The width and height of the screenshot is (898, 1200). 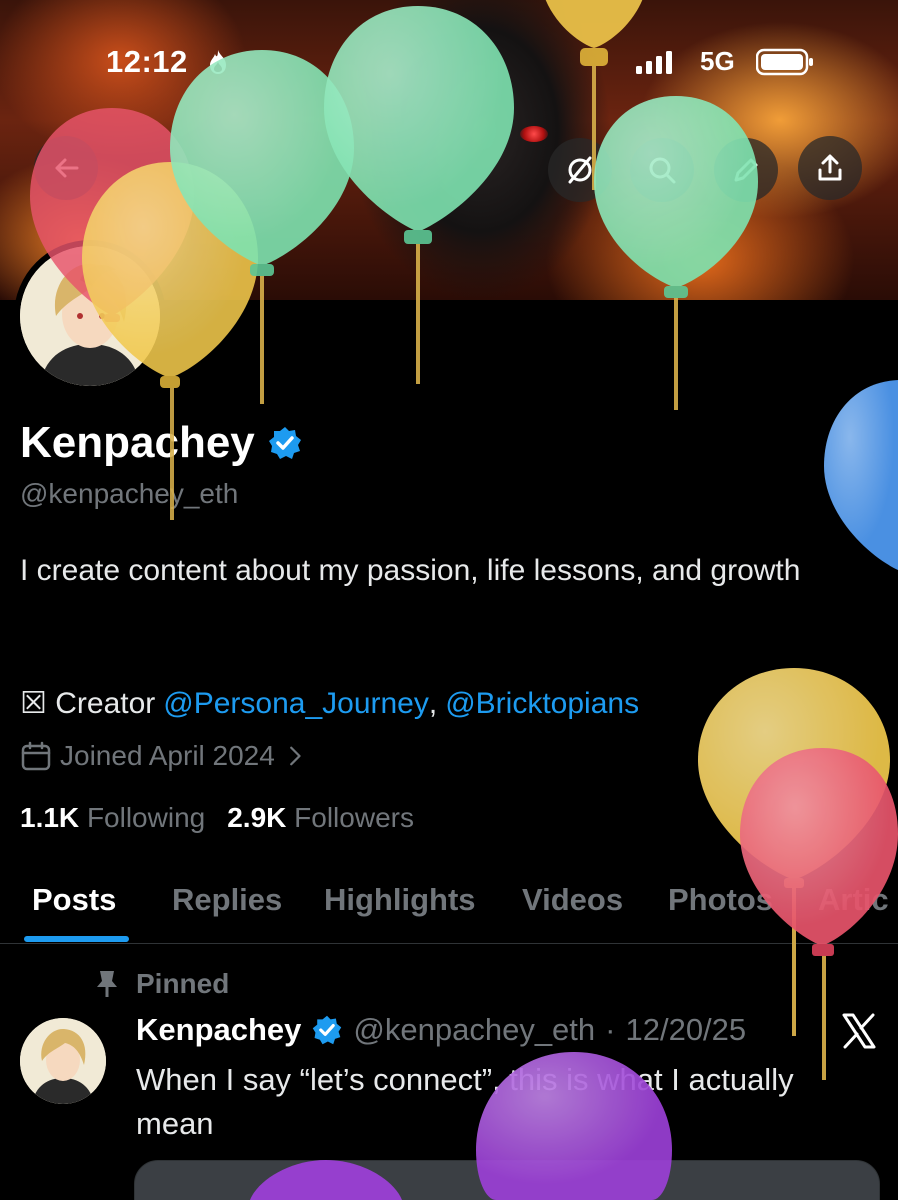 What do you see at coordinates (137, 442) in the screenshot?
I see `profile-name: Kenpachey` at bounding box center [137, 442].